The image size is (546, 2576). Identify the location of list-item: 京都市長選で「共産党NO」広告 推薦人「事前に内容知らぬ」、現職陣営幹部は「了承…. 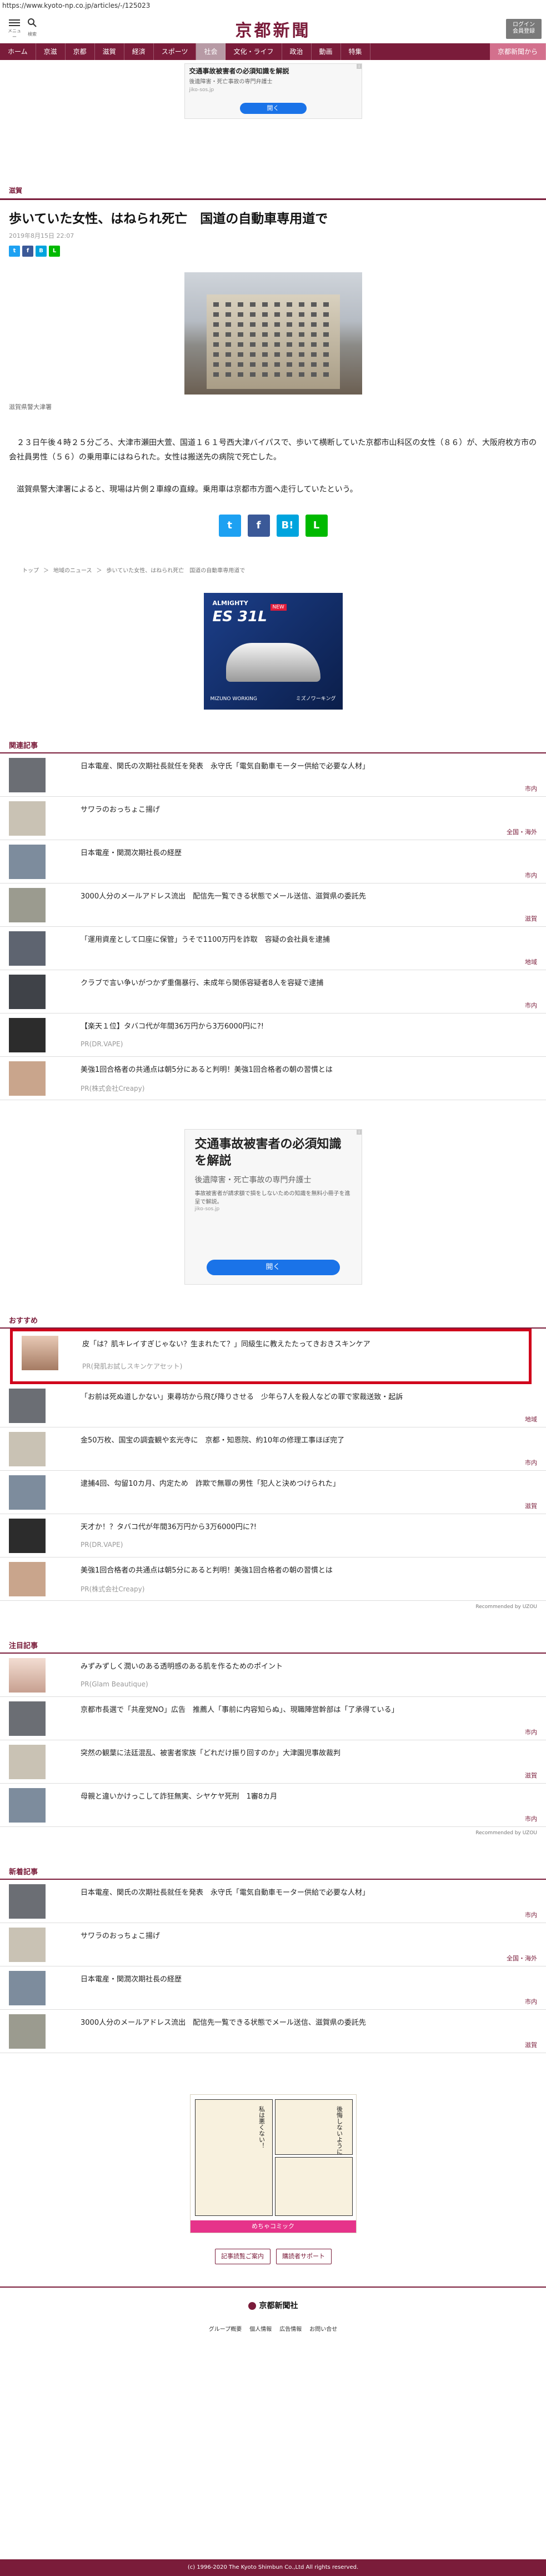
(273, 1719).